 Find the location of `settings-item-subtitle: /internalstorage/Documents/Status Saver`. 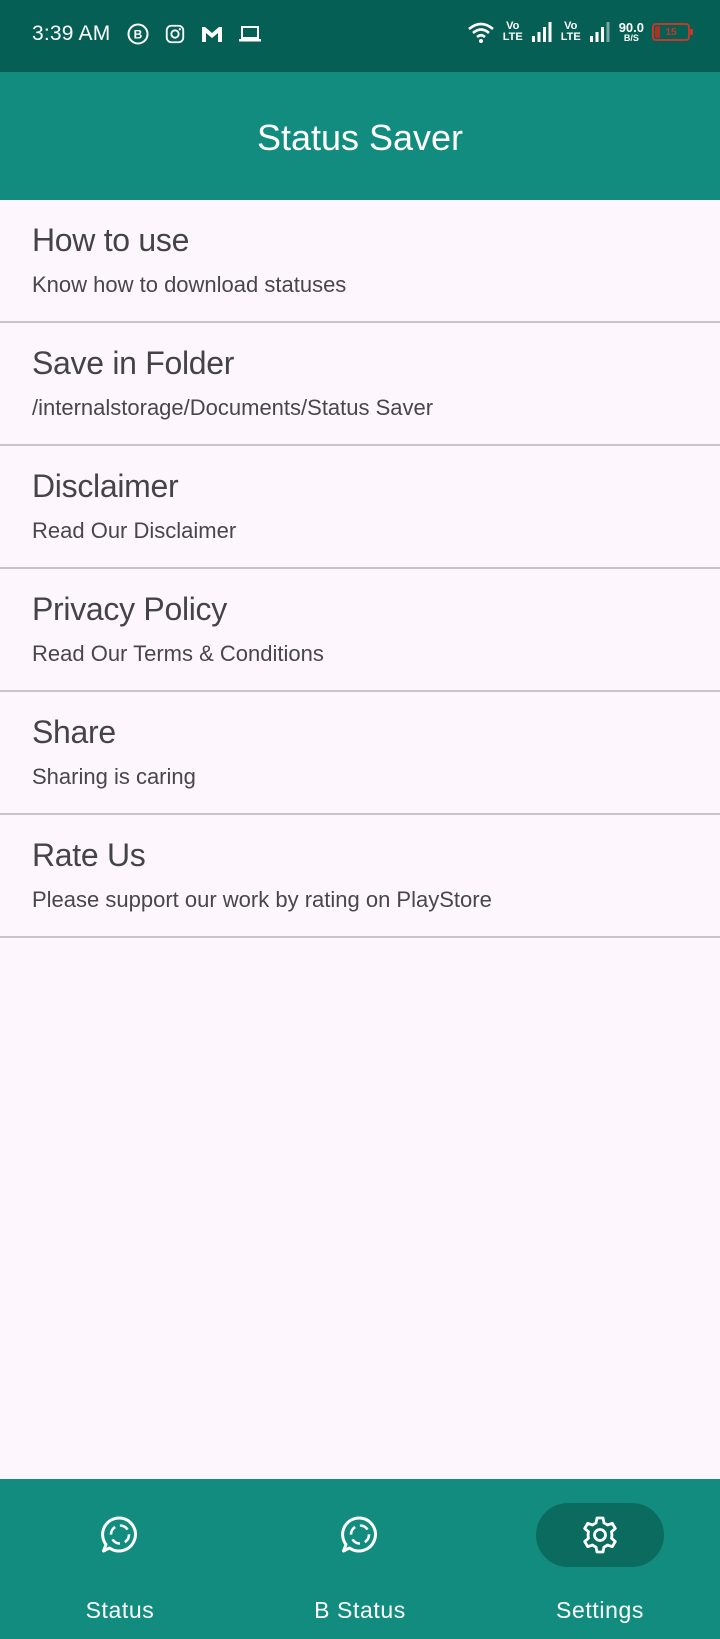

settings-item-subtitle: /internalstorage/Documents/Status Saver is located at coordinates (233, 407).